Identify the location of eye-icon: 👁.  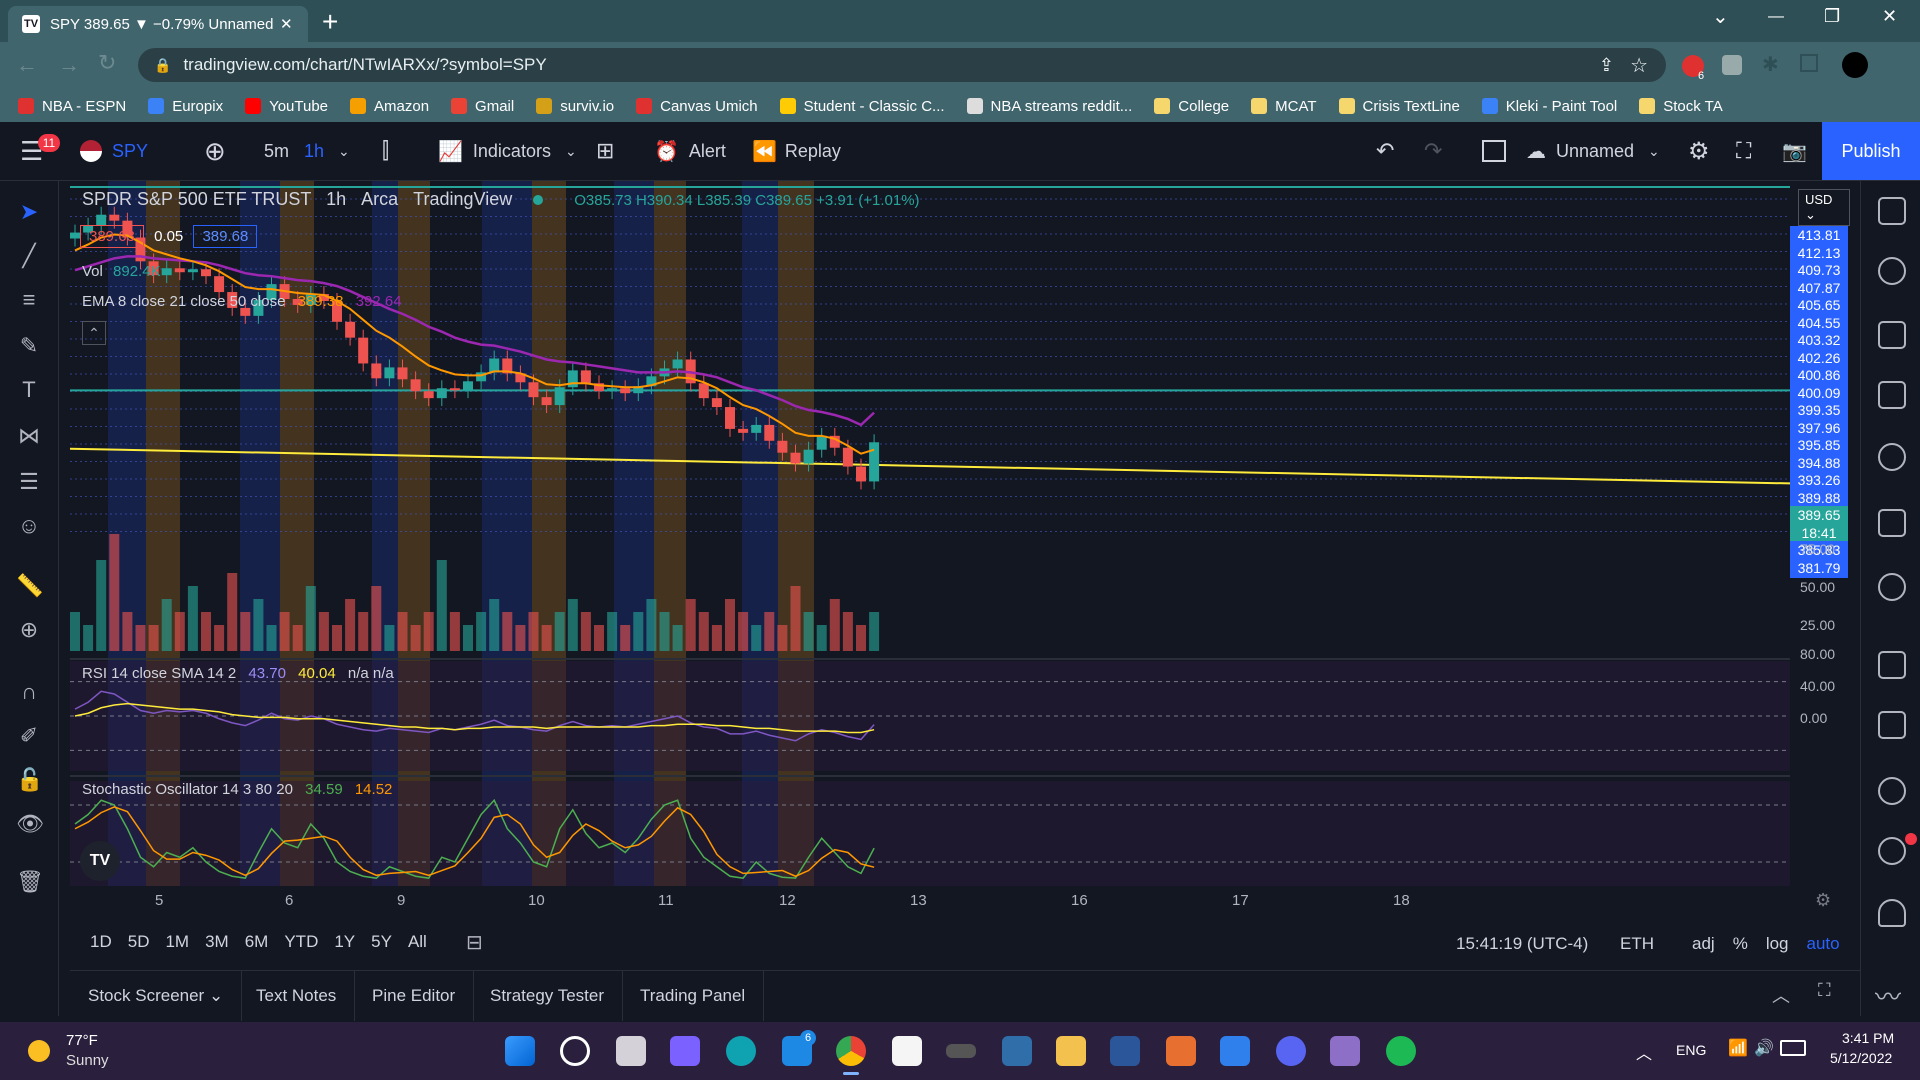
(30, 824).